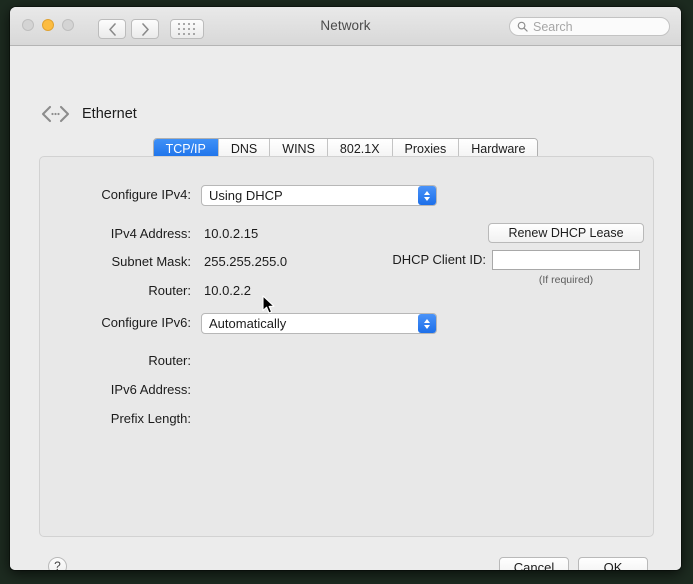 This screenshot has height=584, width=693. What do you see at coordinates (150, 233) in the screenshot?
I see `ipv4-address-label: IPv4 Address:` at bounding box center [150, 233].